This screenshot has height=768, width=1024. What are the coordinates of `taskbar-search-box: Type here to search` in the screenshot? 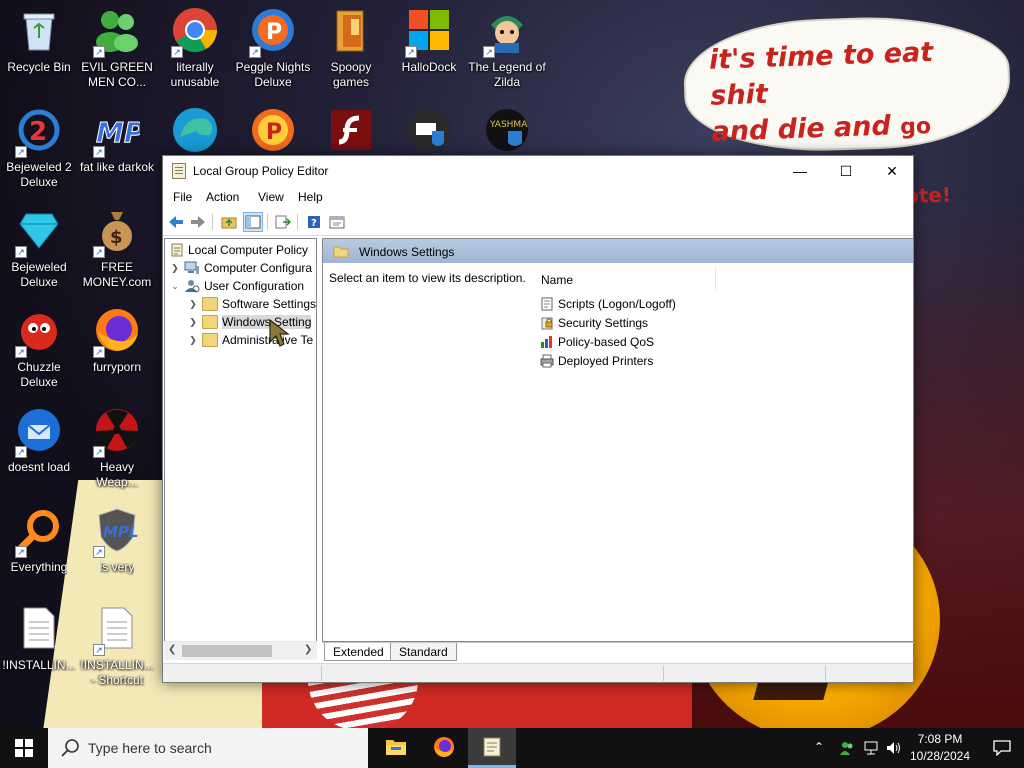 It's located at (208, 748).